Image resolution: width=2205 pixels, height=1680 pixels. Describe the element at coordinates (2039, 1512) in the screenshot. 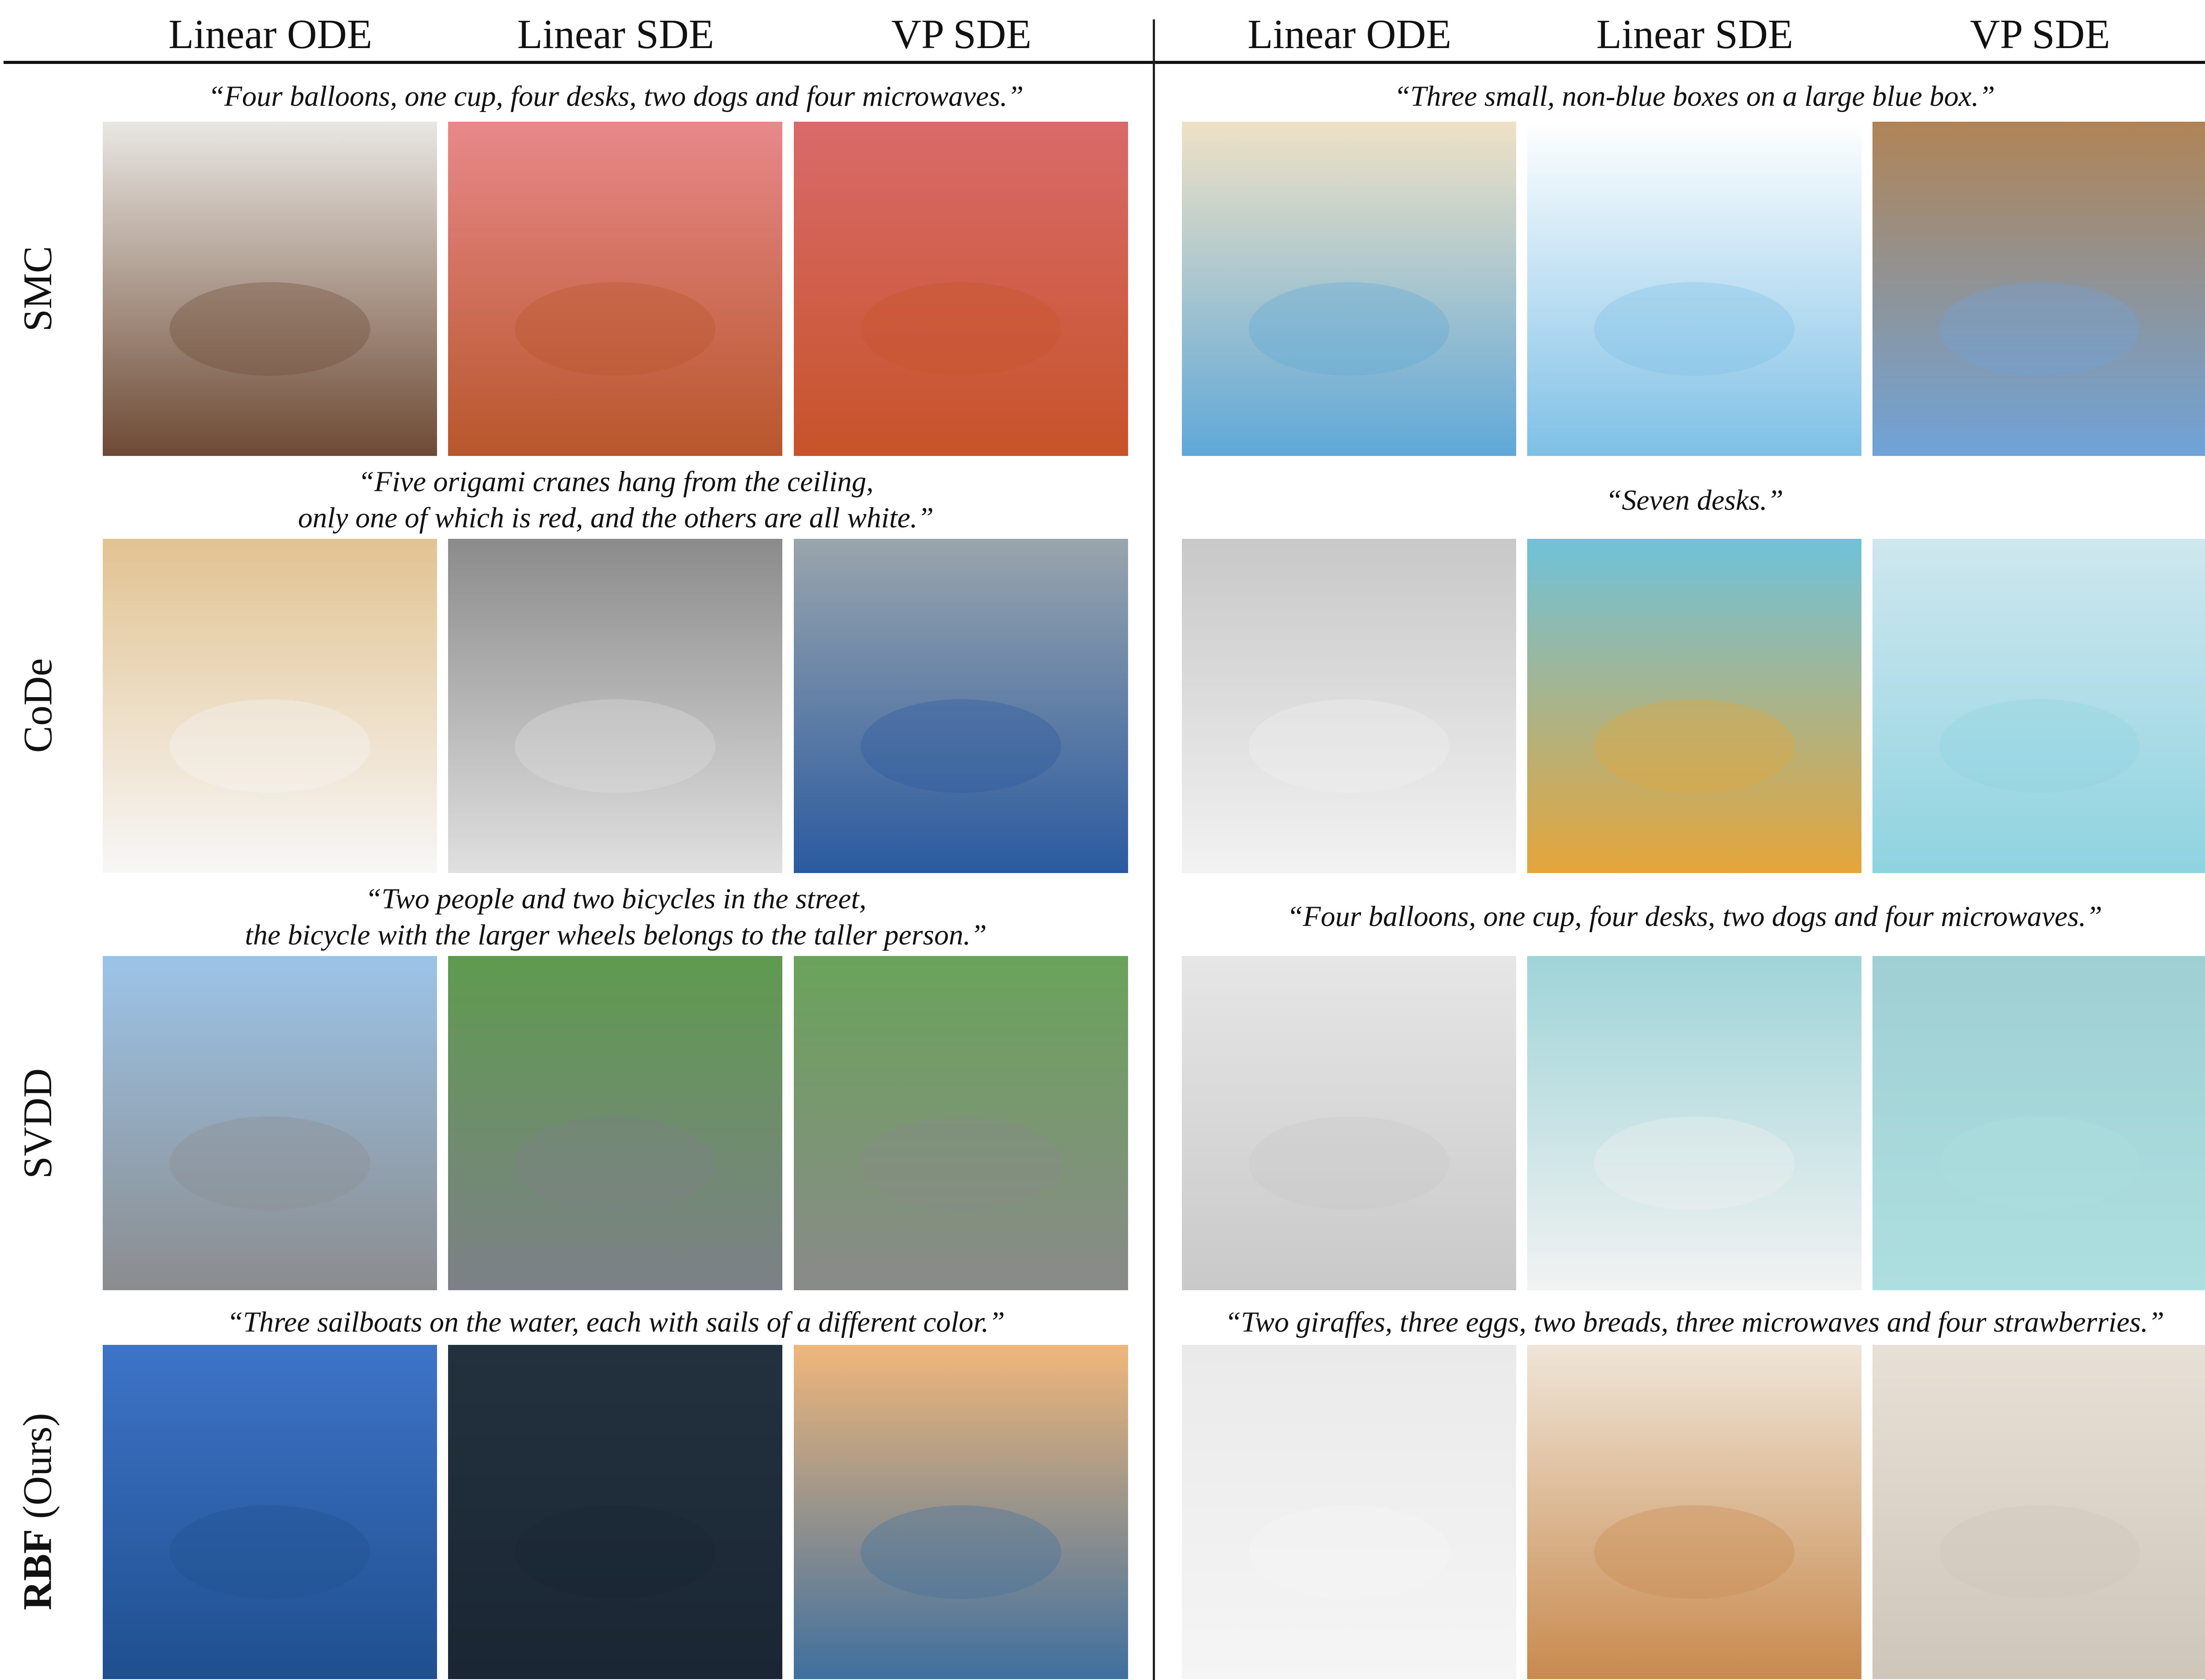

I see `giraffes-microwaves-eggs-image` at that location.